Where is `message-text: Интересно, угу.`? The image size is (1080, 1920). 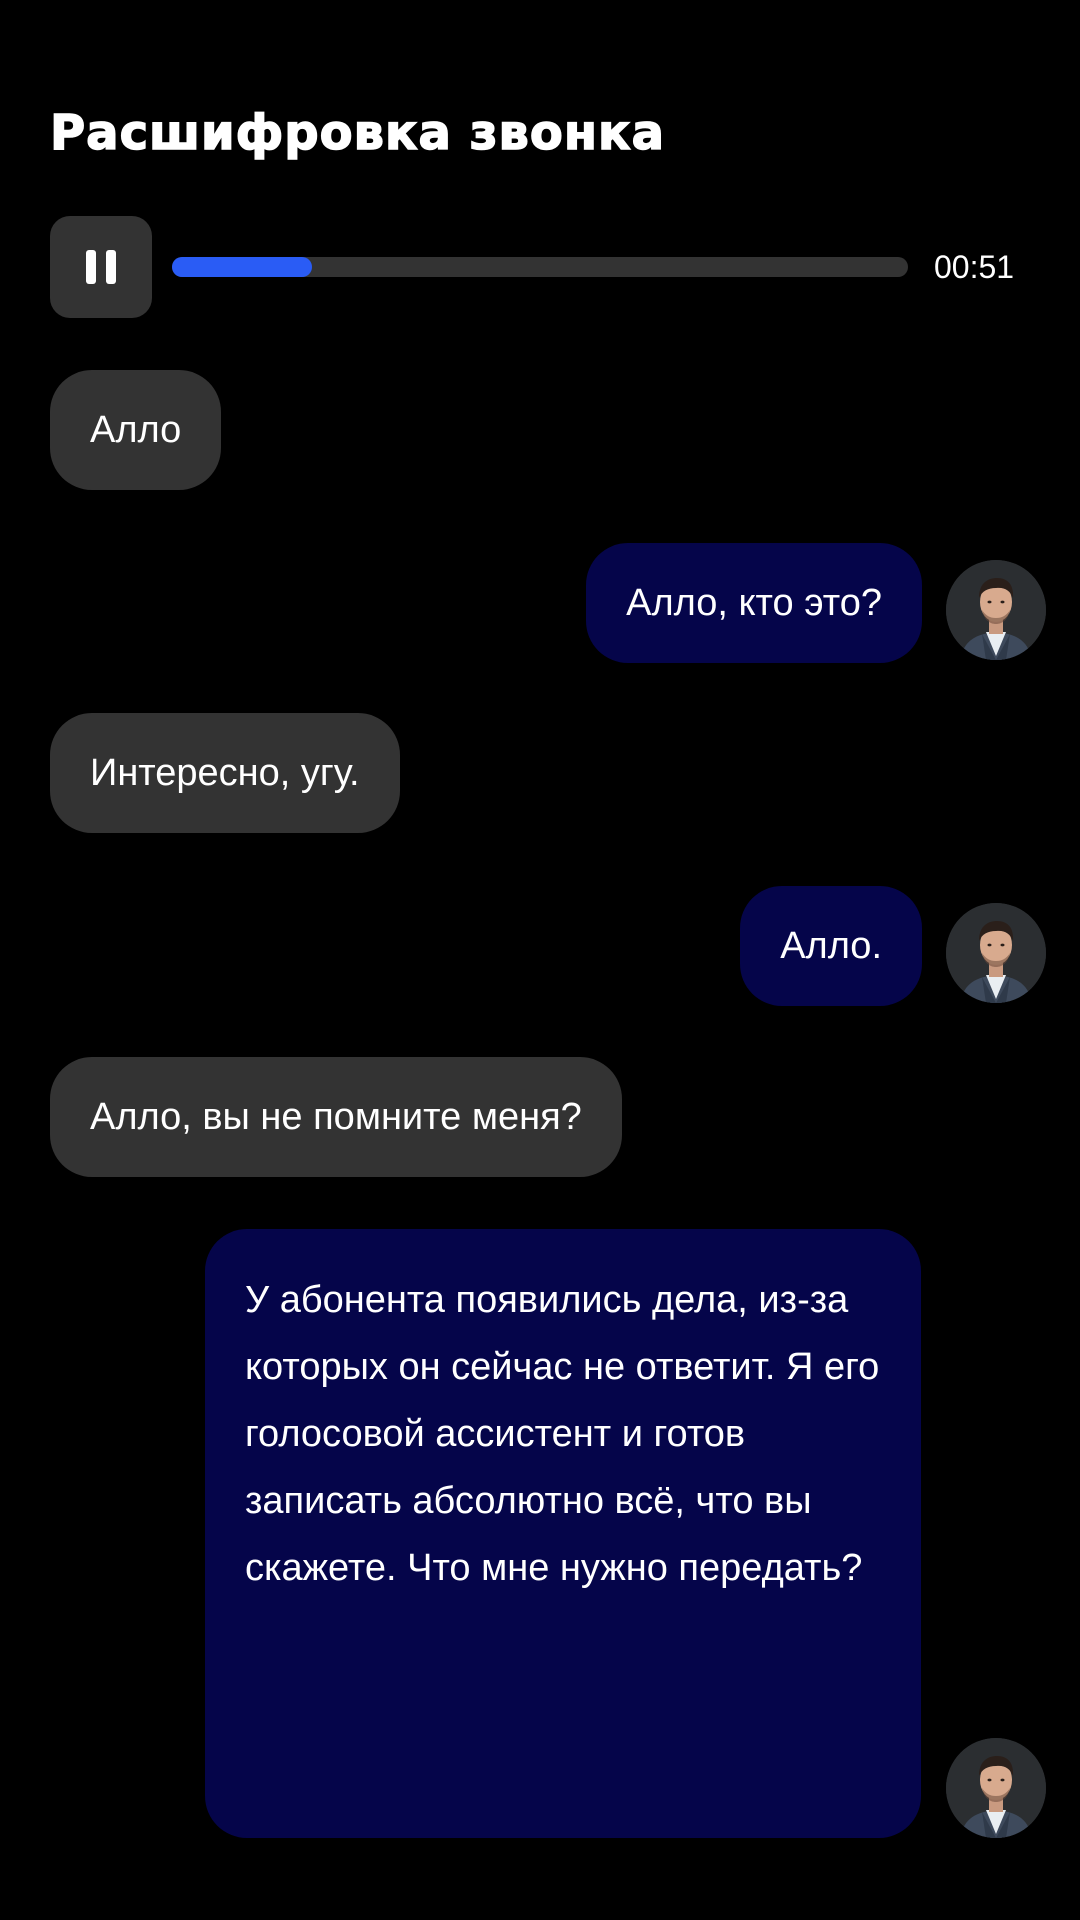
message-text: Интересно, угу. is located at coordinates (225, 773).